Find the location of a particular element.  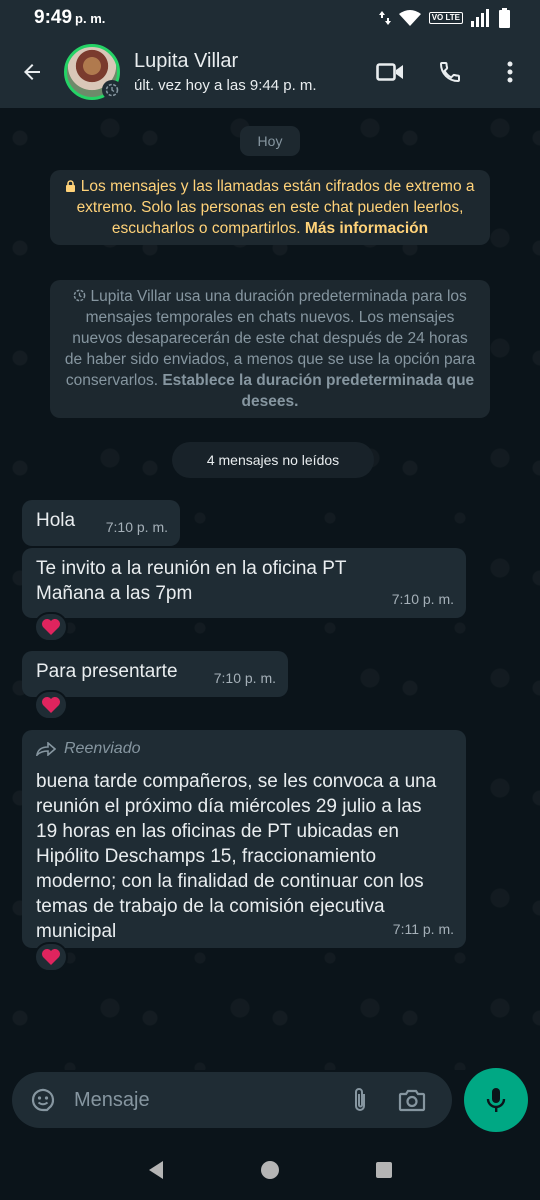

microphone-icon is located at coordinates (496, 1100).